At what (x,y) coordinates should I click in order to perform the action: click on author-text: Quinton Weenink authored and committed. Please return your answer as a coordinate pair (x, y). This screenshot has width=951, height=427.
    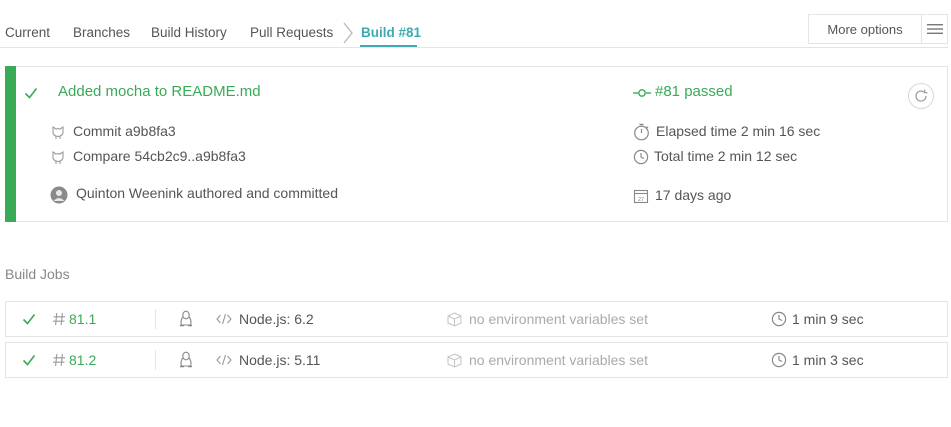
    Looking at the image, I should click on (207, 193).